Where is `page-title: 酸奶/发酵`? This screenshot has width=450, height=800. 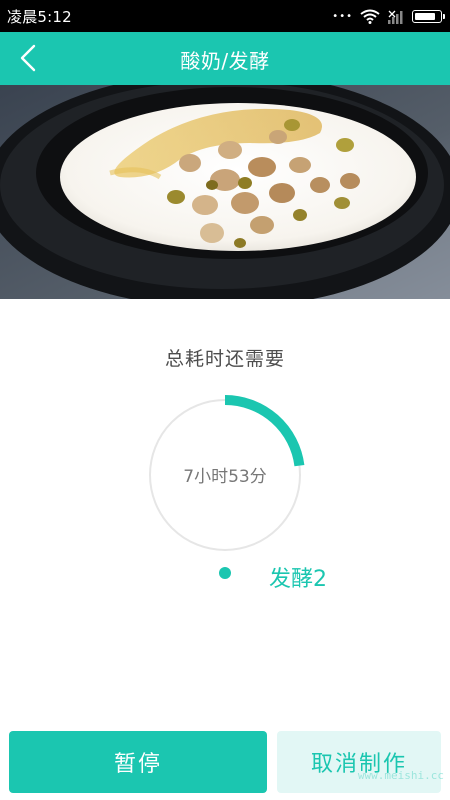 page-title: 酸奶/发酵 is located at coordinates (225, 61).